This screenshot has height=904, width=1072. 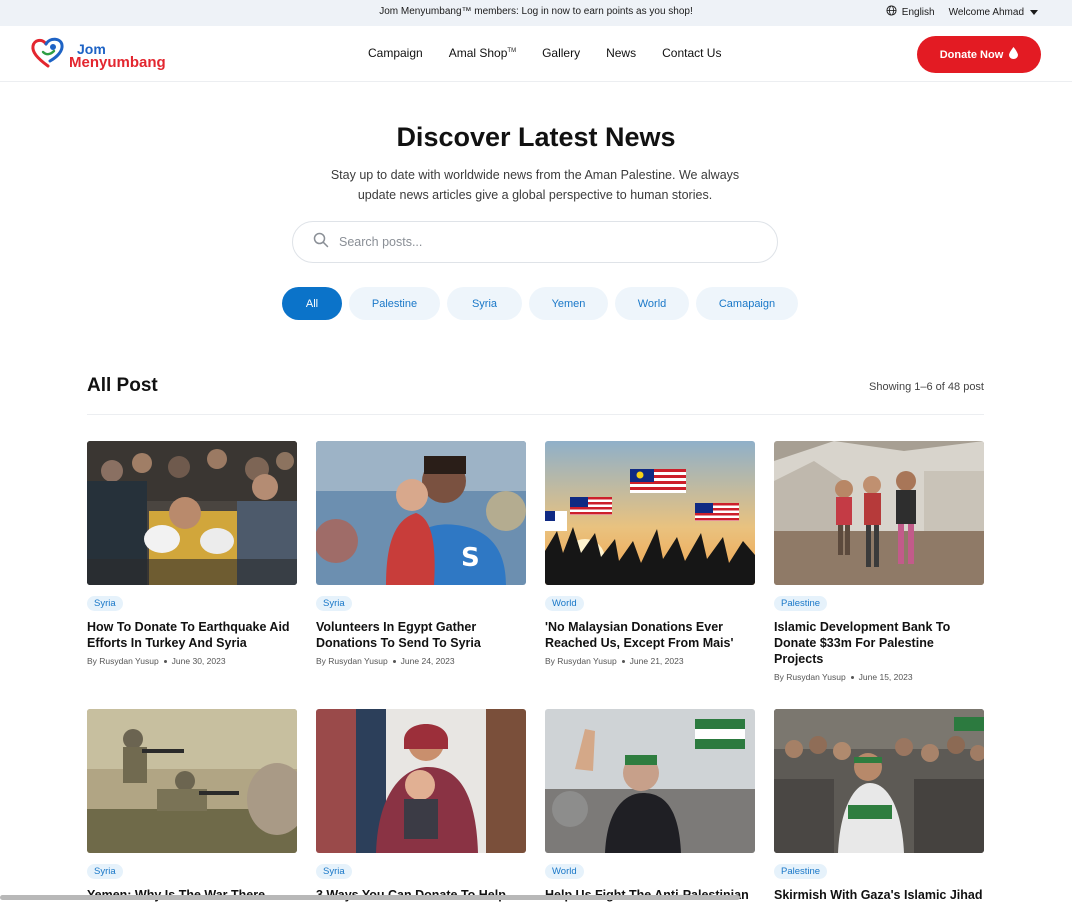 What do you see at coordinates (536, 137) in the screenshot?
I see `page-title: Discover Latest News` at bounding box center [536, 137].